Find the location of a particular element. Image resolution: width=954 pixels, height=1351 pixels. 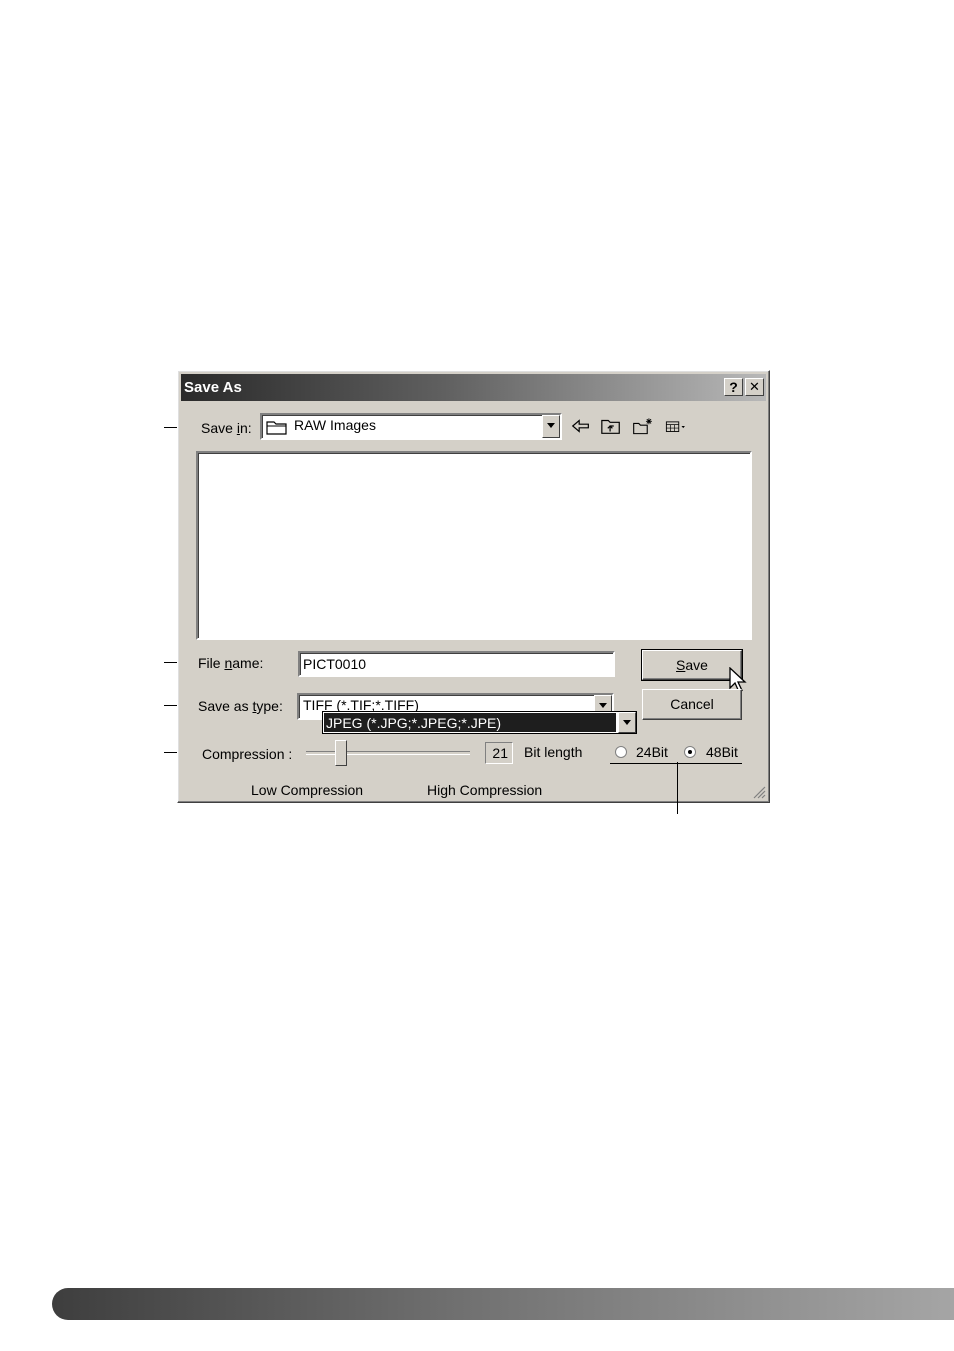

high-compression-label: High Compression is located at coordinates (485, 790).